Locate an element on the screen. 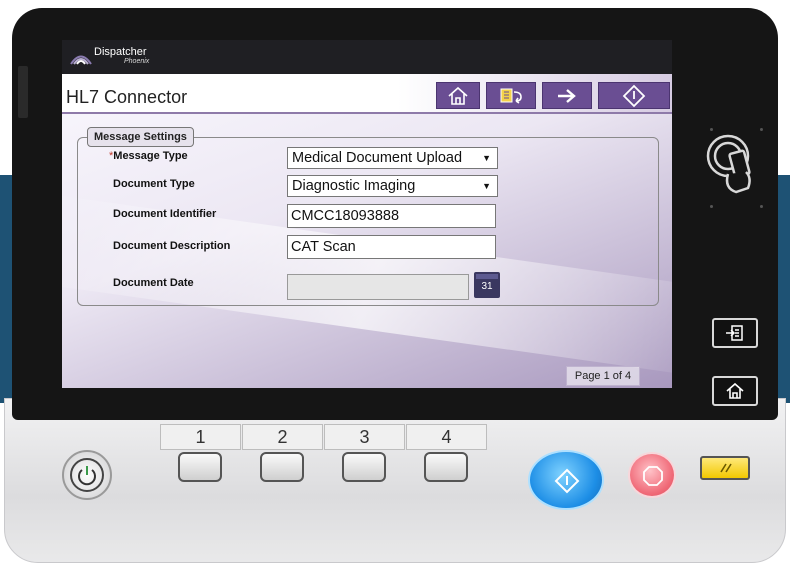 This screenshot has width=790, height=565. power-button is located at coordinates (87, 475).